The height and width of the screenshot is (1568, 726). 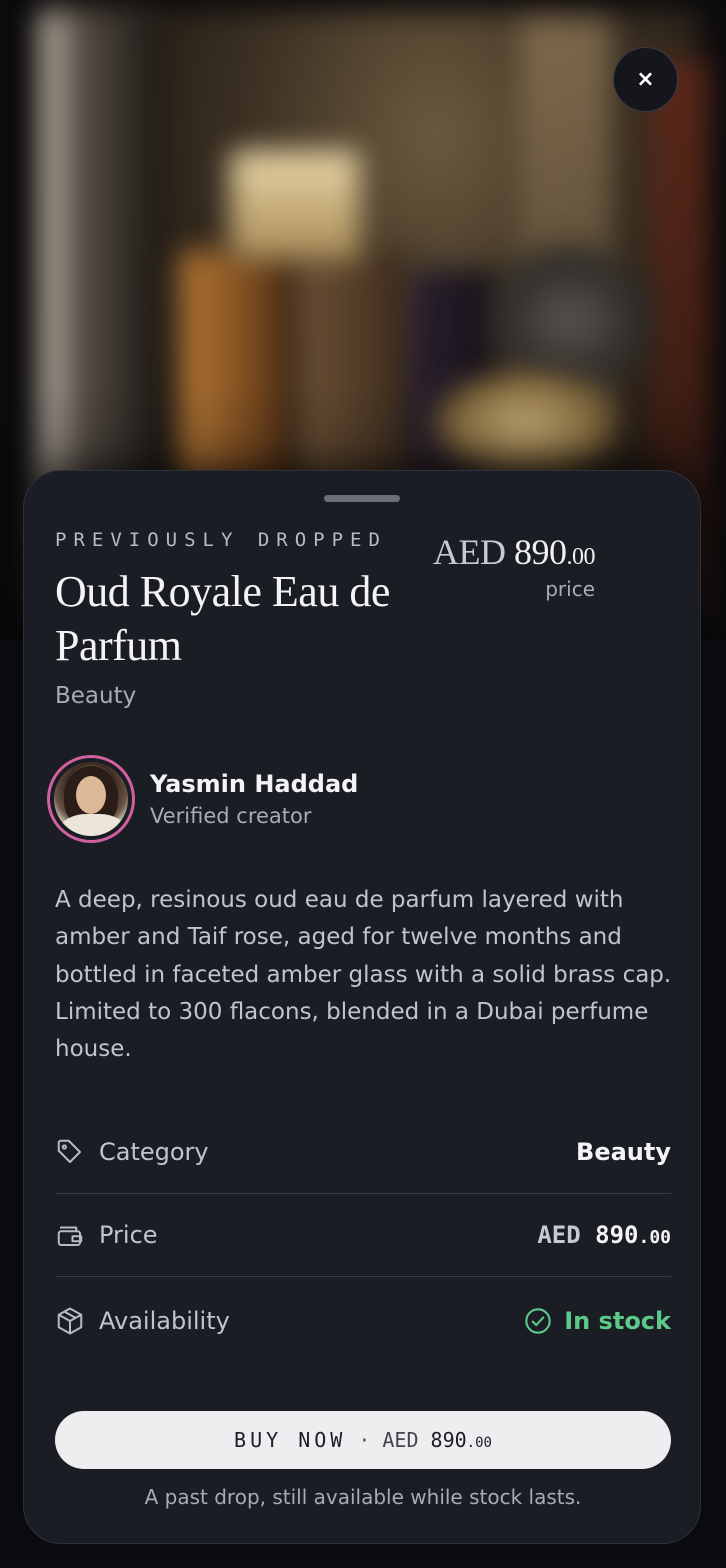 I want to click on details-list: Category Beauty Price AED 890.00 Availab, so click(x=363, y=1238).